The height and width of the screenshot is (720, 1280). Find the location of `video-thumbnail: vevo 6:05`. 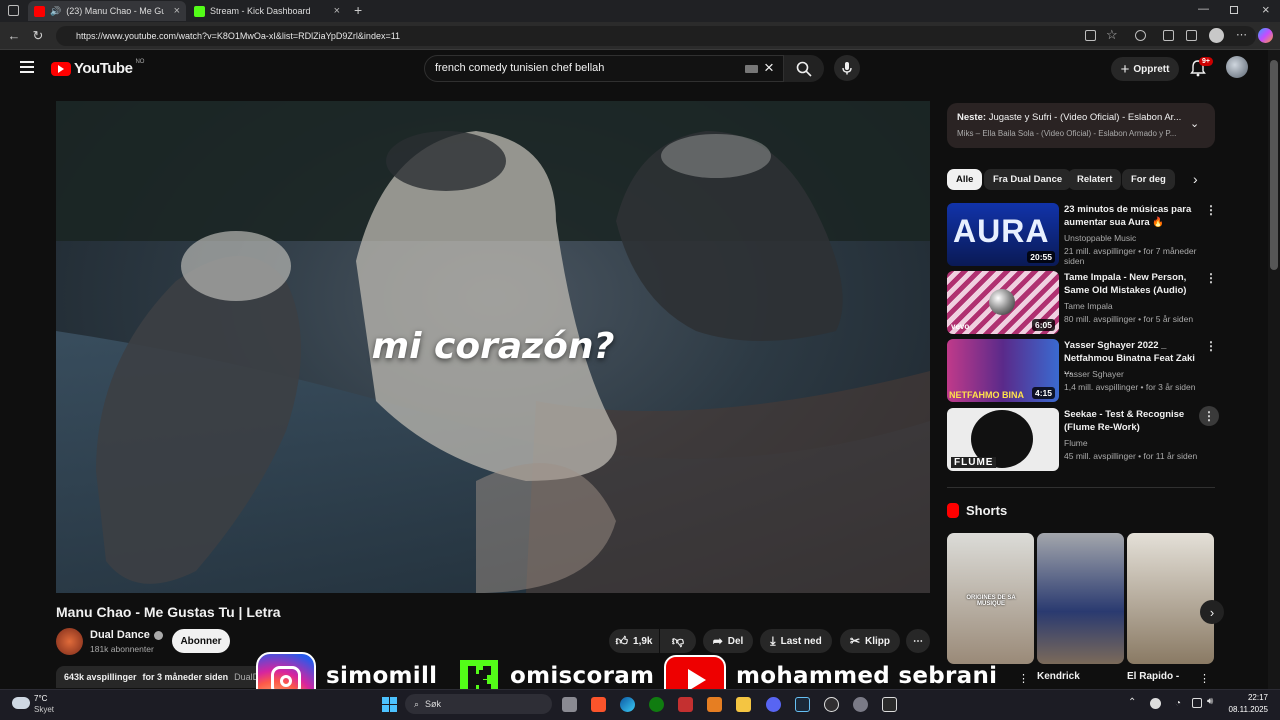

video-thumbnail: vevo 6:05 is located at coordinates (1003, 302).